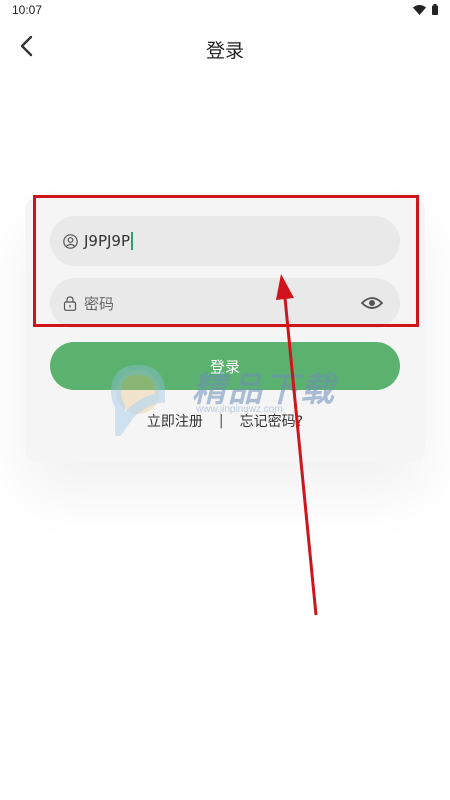 The image size is (450, 800). I want to click on battery-icon, so click(435, 9).